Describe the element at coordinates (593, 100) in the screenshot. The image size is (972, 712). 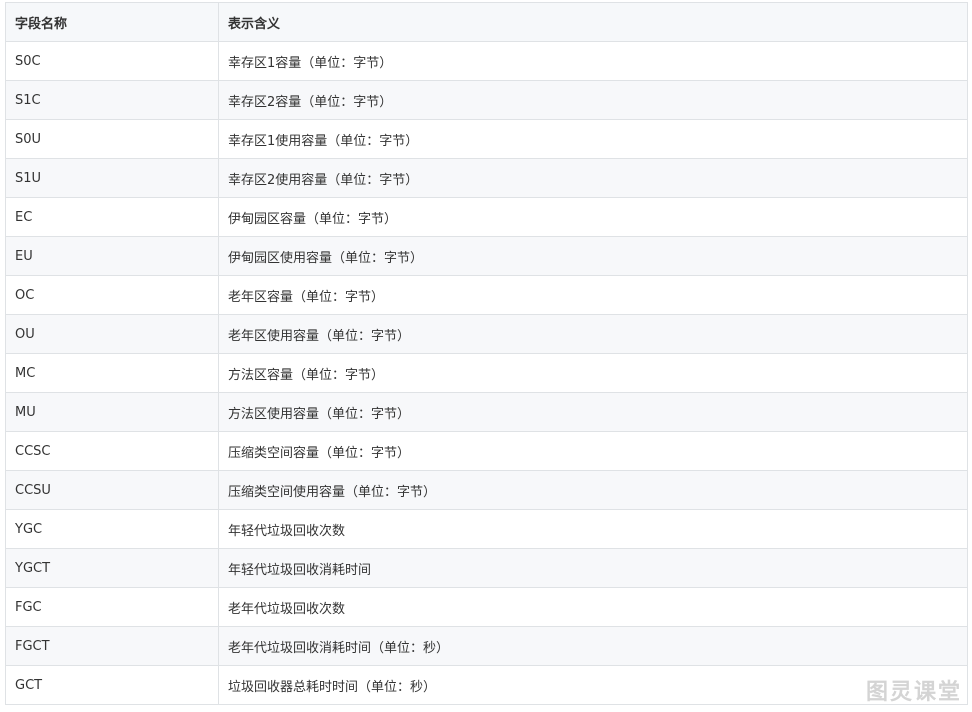
I see `meaning-cell: 幸存区2容量（单位：字节）` at that location.